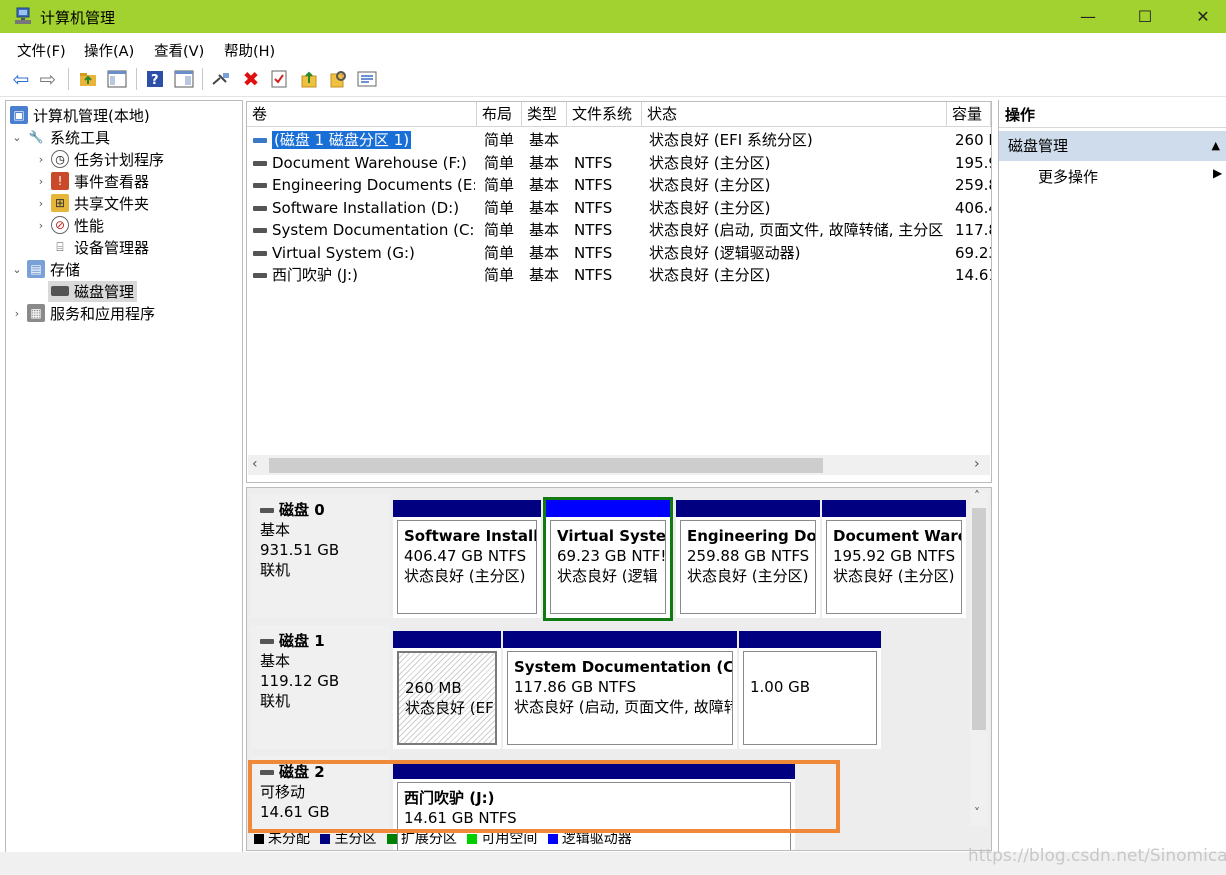 The image size is (1226, 875). What do you see at coordinates (87, 225) in the screenshot?
I see `tree-item-performance: › ⊘ 性能` at bounding box center [87, 225].